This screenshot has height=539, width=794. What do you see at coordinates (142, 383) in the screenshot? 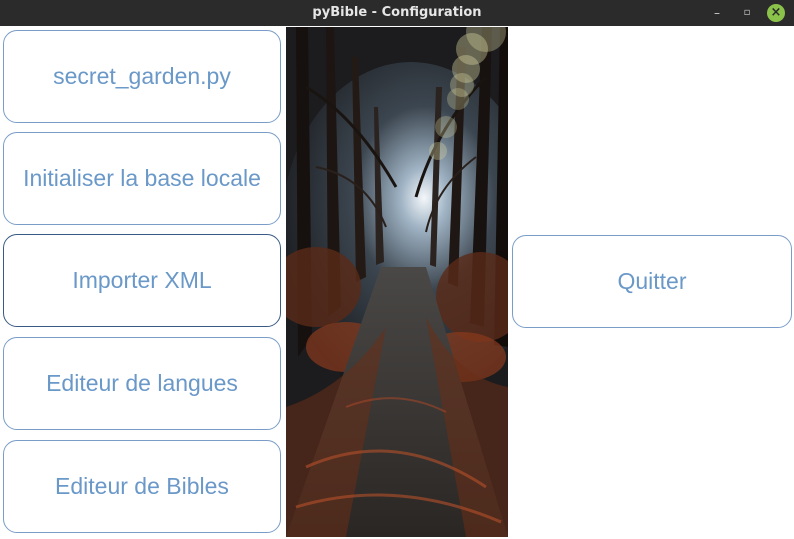
I see `language-editor-button: Editeur de langues` at bounding box center [142, 383].